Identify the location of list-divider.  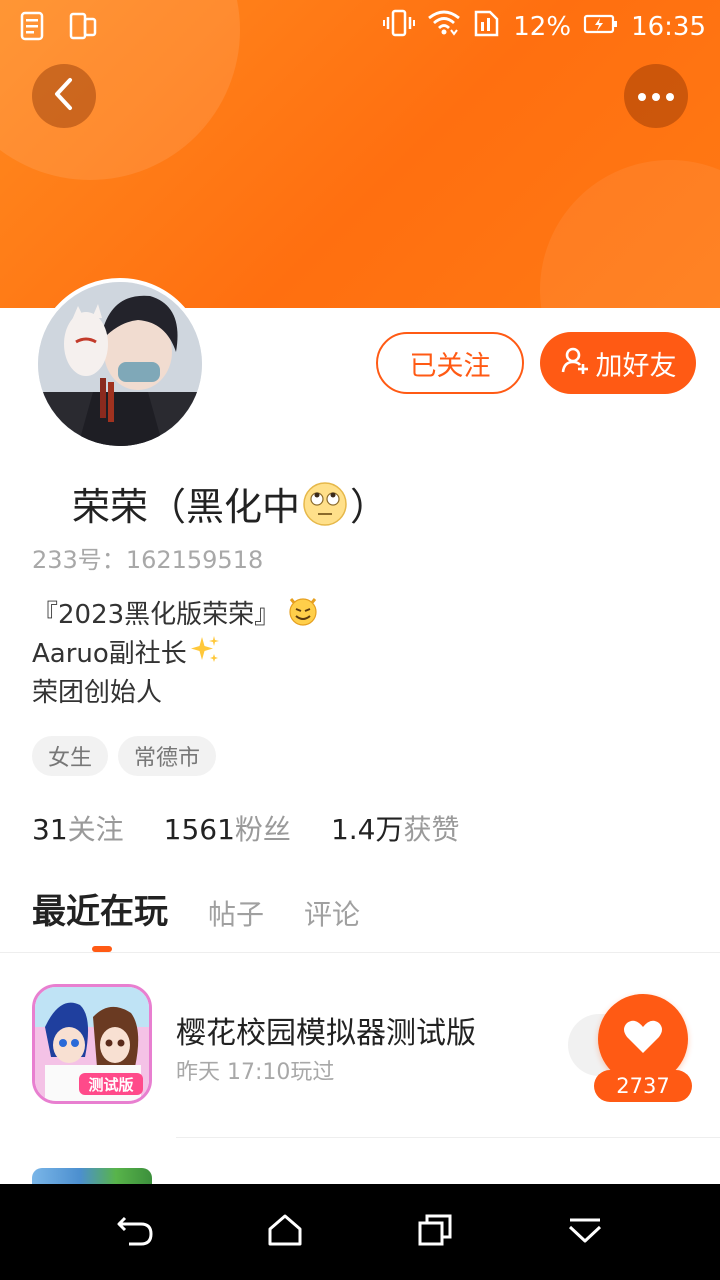
(448, 1137).